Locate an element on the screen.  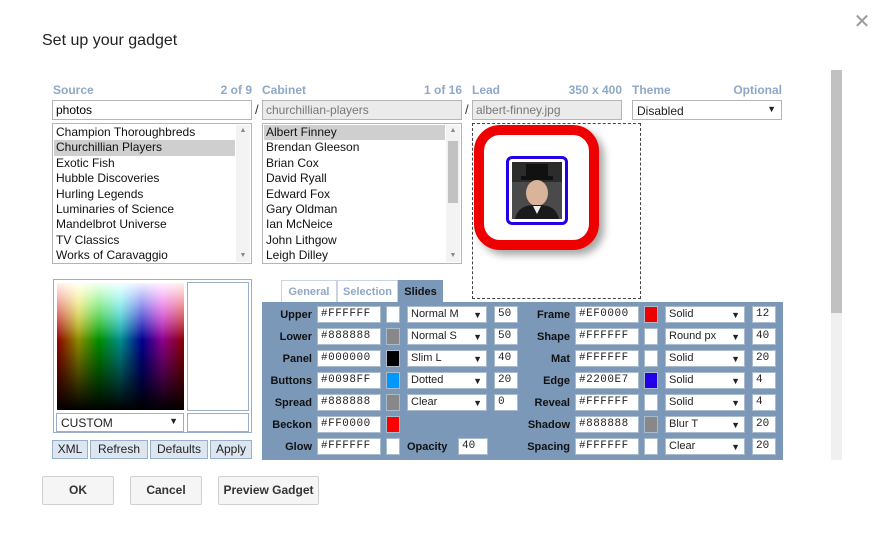
cabinet-list-item: John Lithgow is located at coordinates (354, 240).